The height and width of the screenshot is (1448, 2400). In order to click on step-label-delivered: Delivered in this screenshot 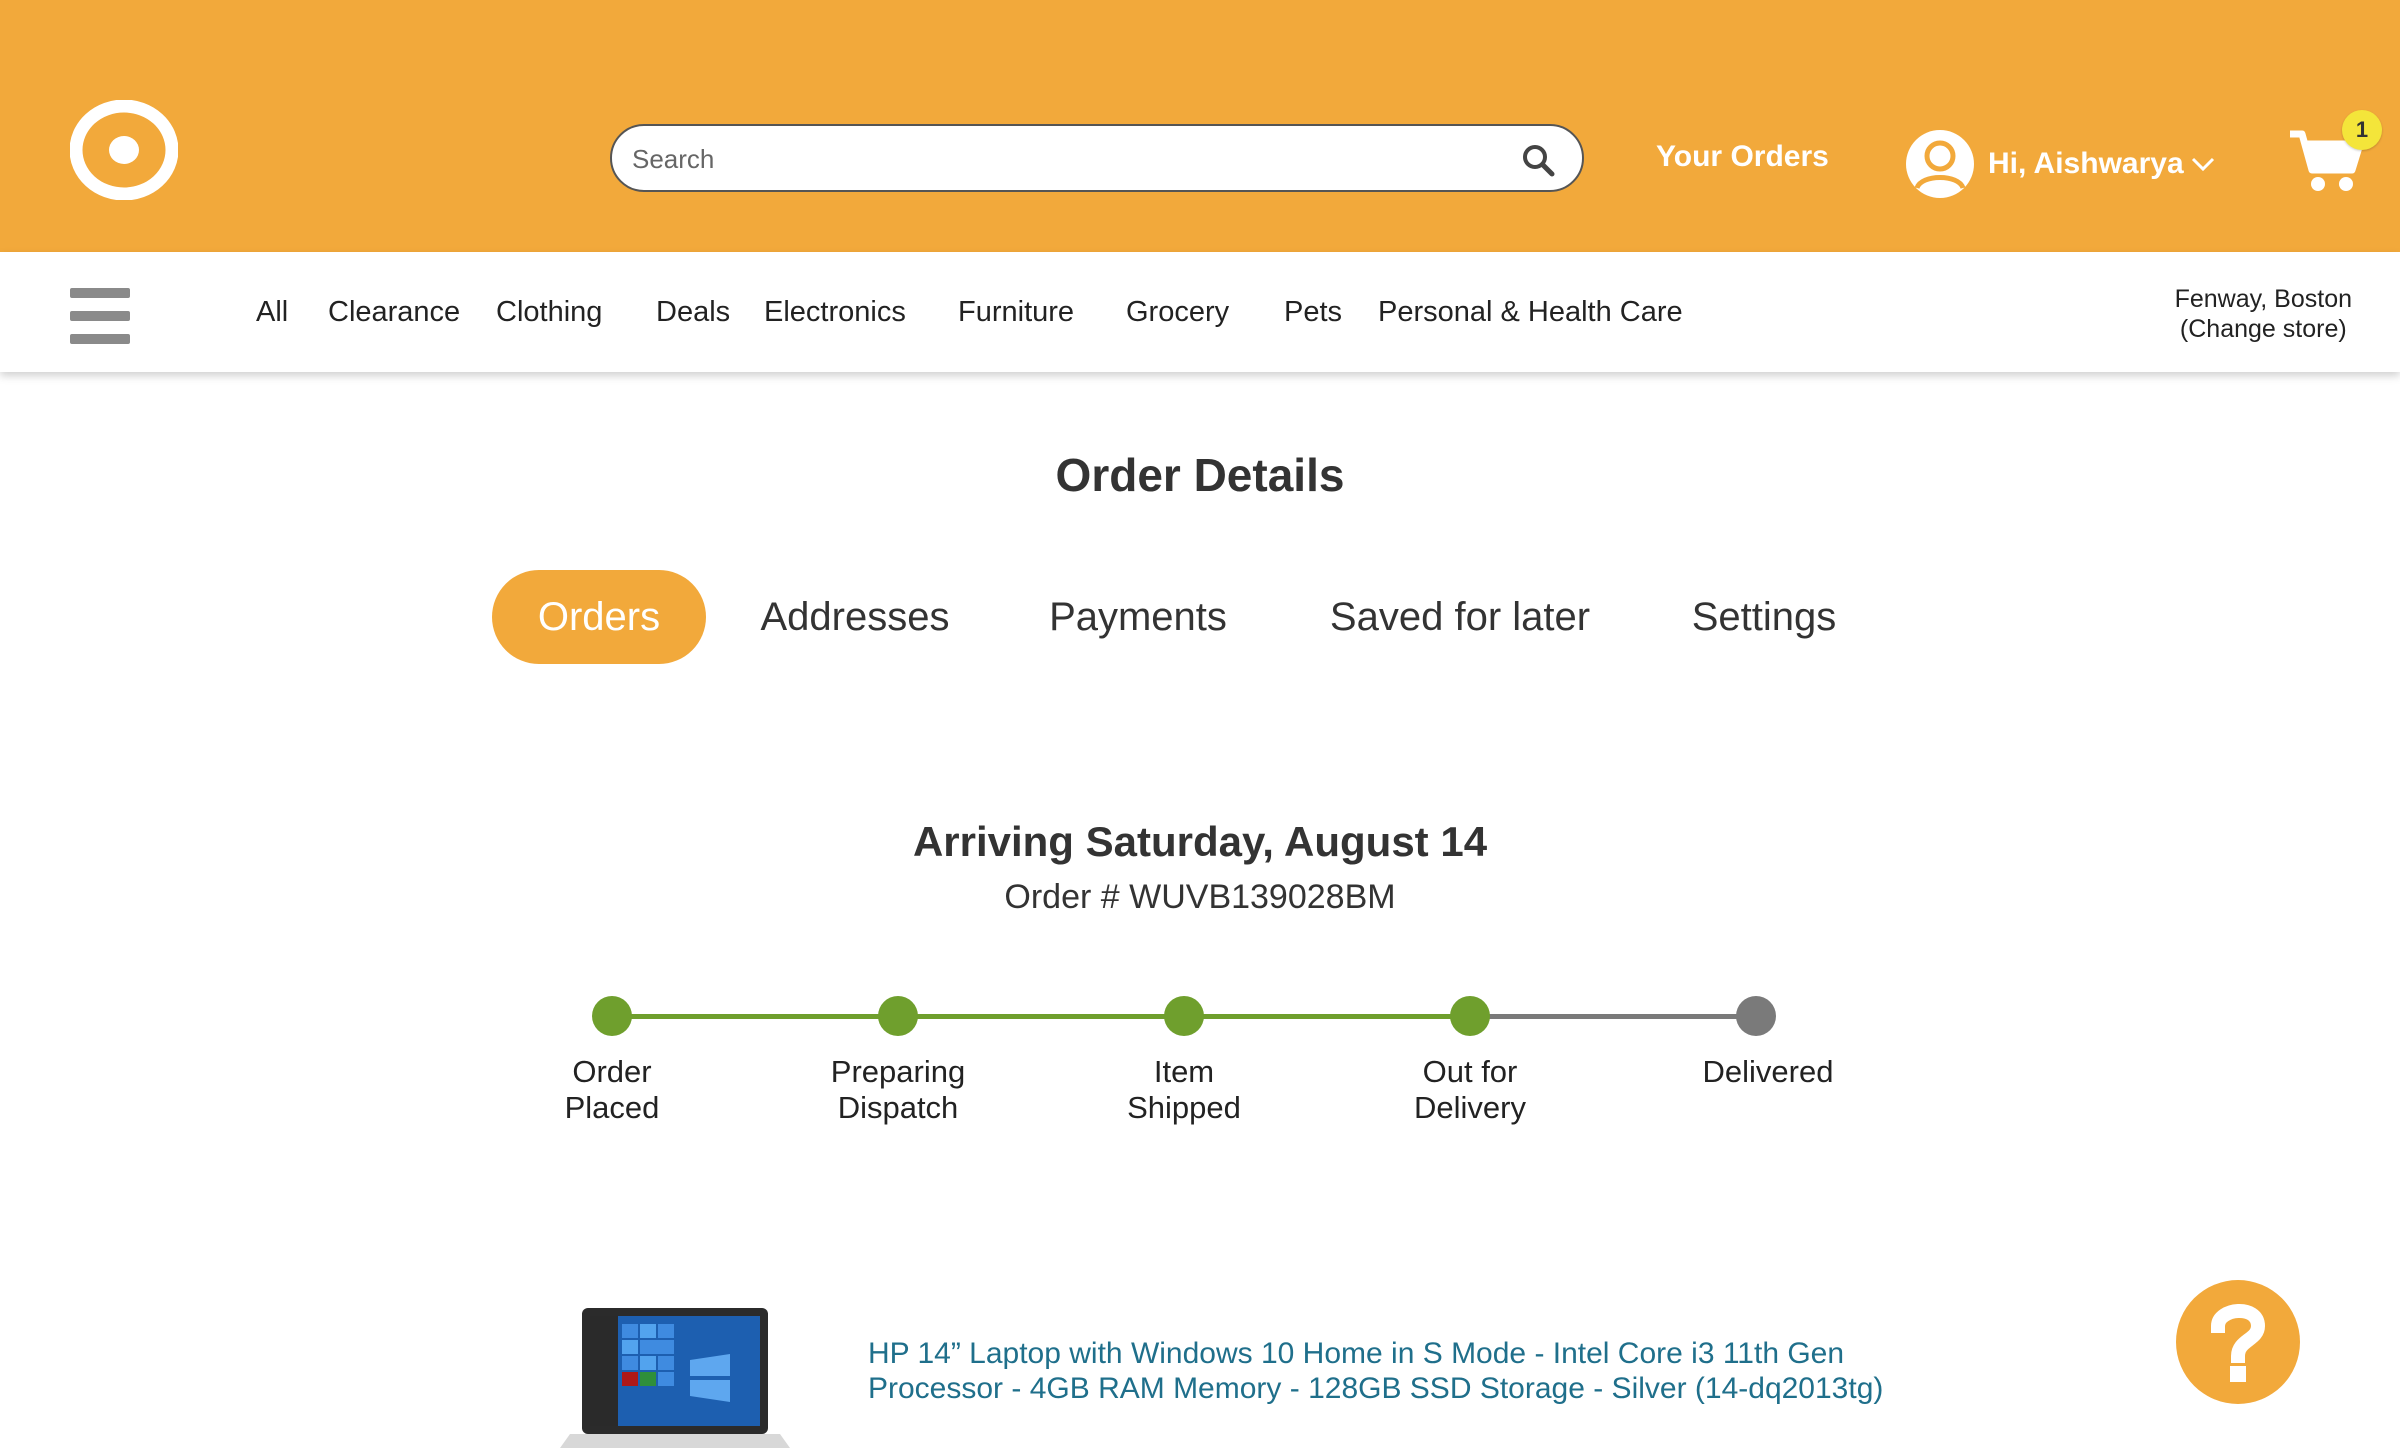, I will do `click(1768, 1071)`.